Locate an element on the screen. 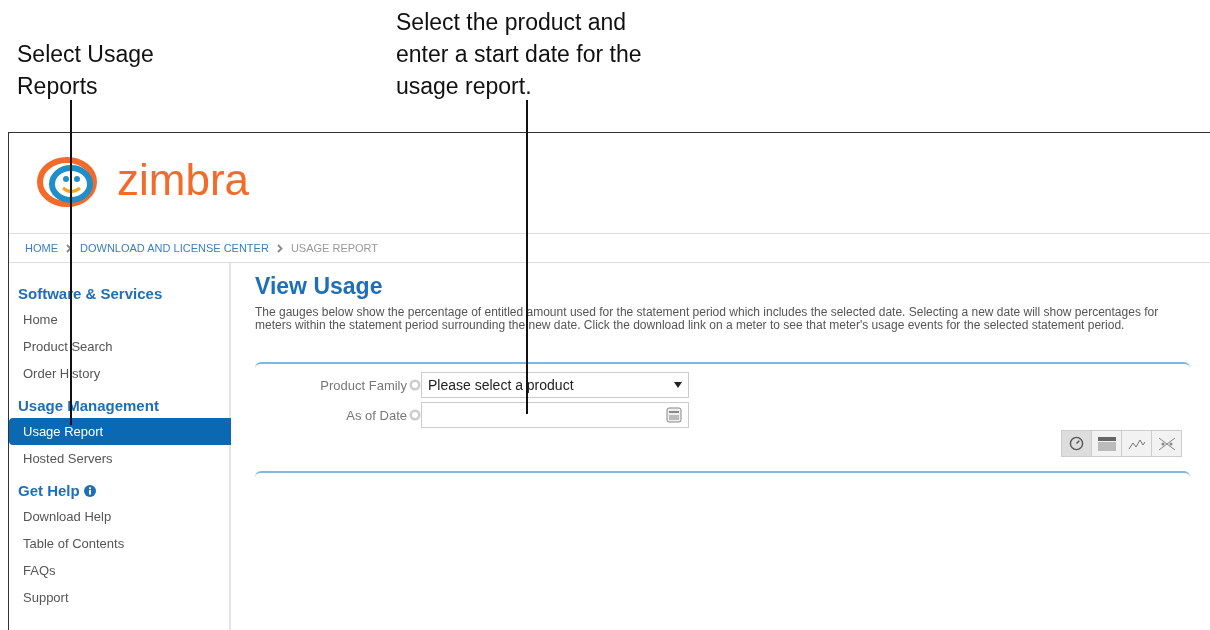  scatter-chart-icon is located at coordinates (1166, 443).